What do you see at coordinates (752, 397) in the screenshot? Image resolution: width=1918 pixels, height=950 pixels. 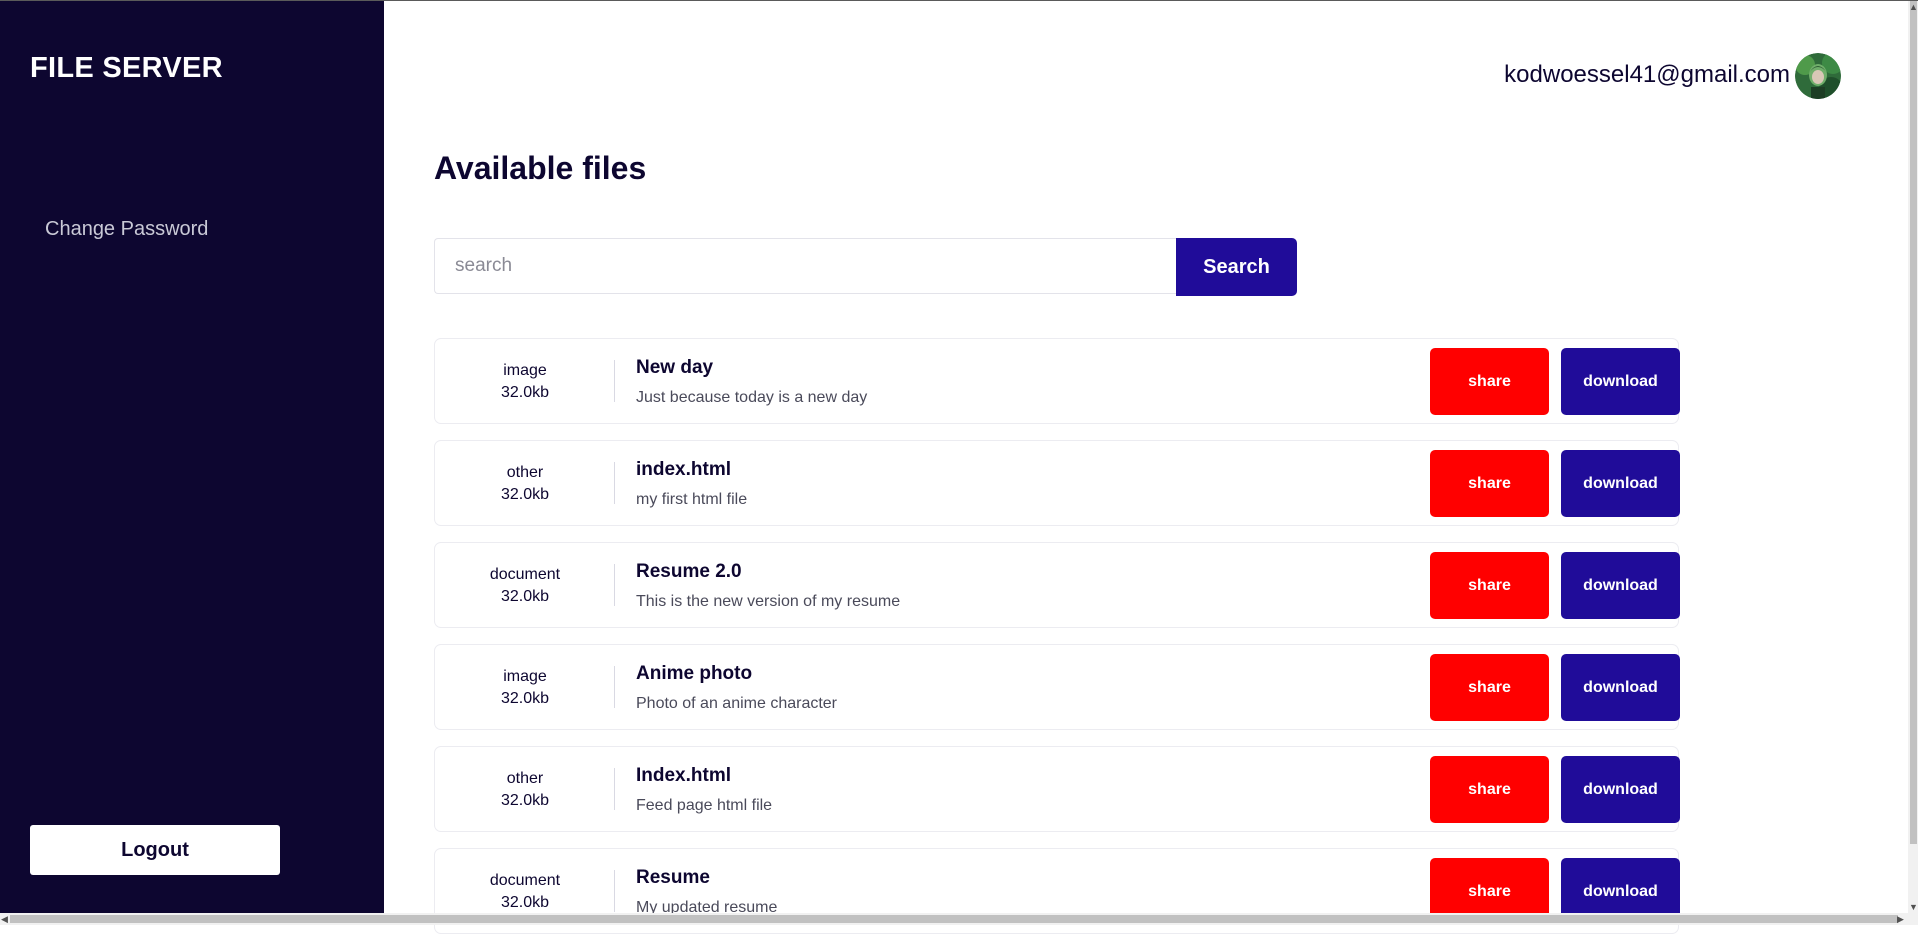 I see `file-description: Just because today is a new day` at bounding box center [752, 397].